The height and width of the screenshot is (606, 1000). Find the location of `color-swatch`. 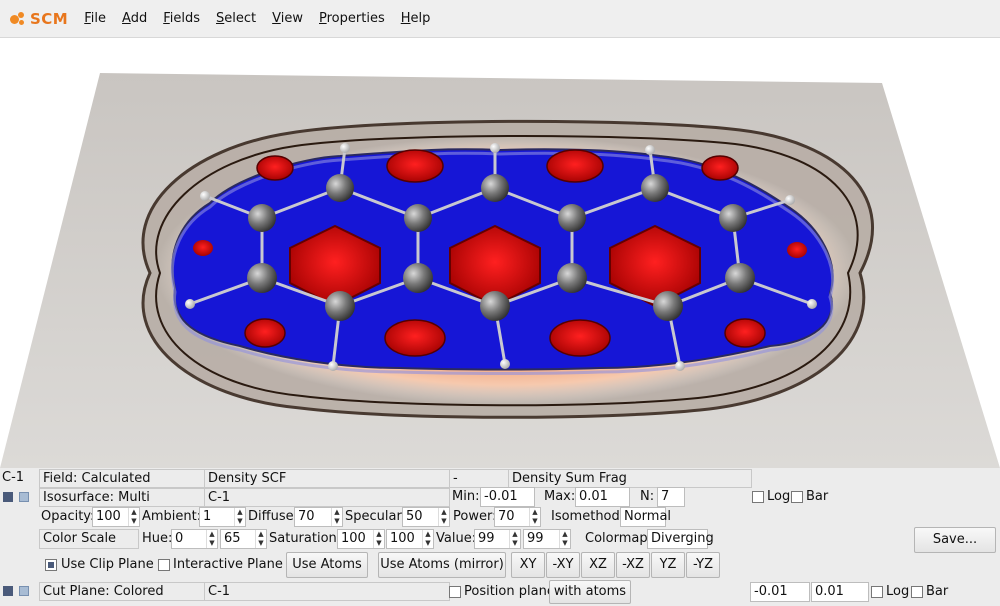

color-swatch is located at coordinates (24, 497).